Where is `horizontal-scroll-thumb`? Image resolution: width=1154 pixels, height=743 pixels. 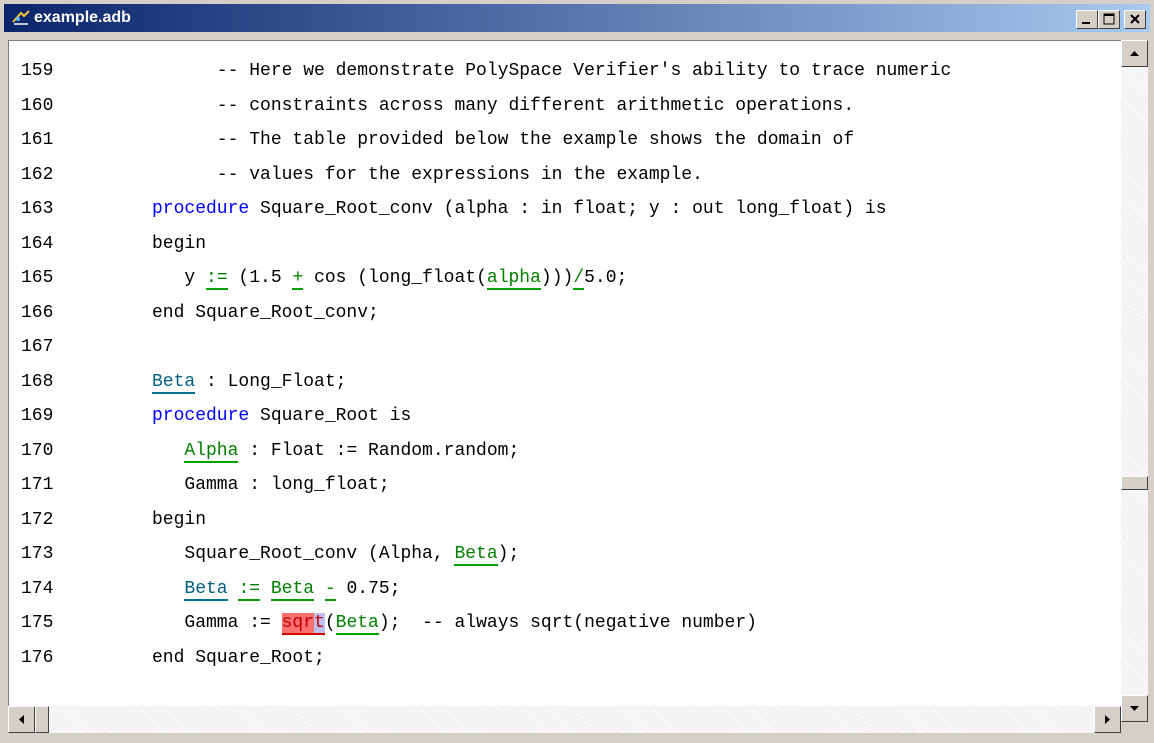 horizontal-scroll-thumb is located at coordinates (42, 719).